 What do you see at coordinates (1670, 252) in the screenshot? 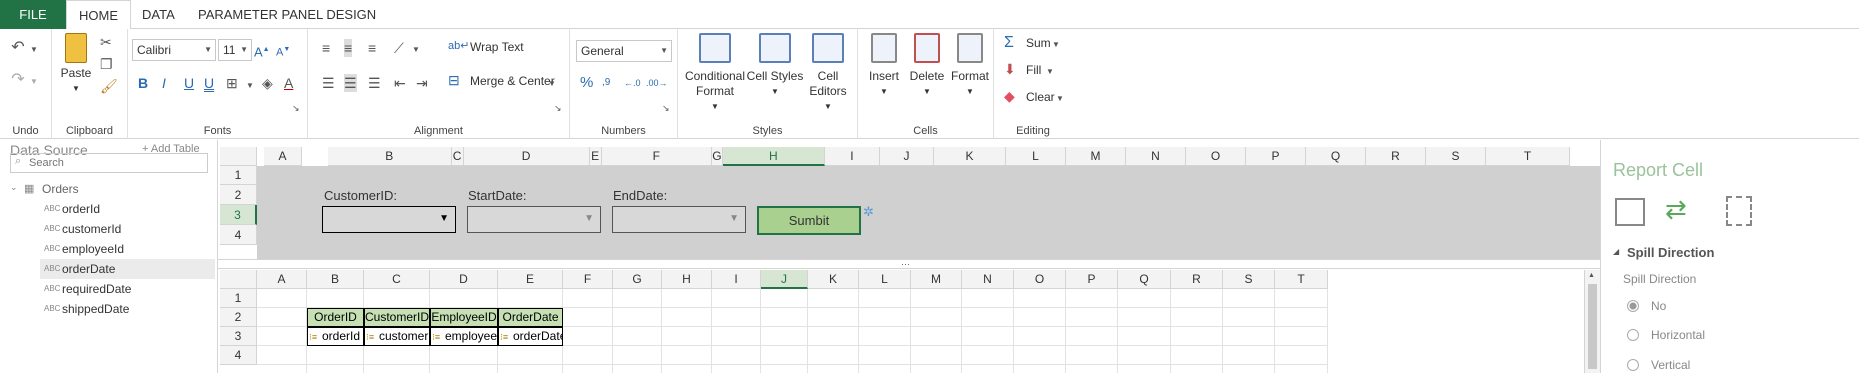
I see `spill-direction-section: Spill Direction` at bounding box center [1670, 252].